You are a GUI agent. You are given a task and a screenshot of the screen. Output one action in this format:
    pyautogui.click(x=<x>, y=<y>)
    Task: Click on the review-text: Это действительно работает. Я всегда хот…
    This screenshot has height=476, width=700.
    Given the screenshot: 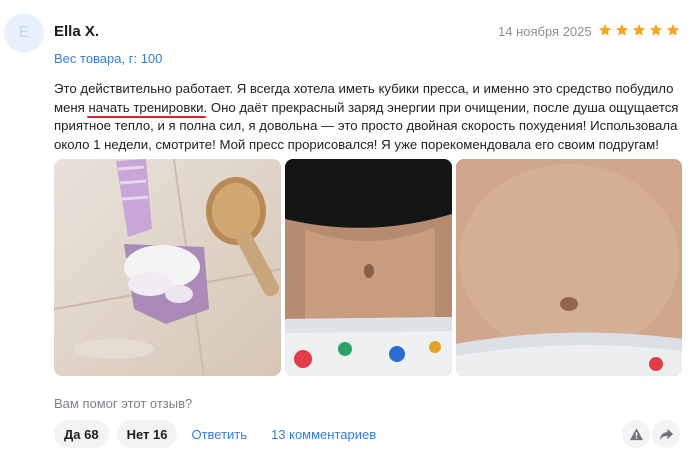 What is the action you would take?
    pyautogui.click(x=369, y=117)
    